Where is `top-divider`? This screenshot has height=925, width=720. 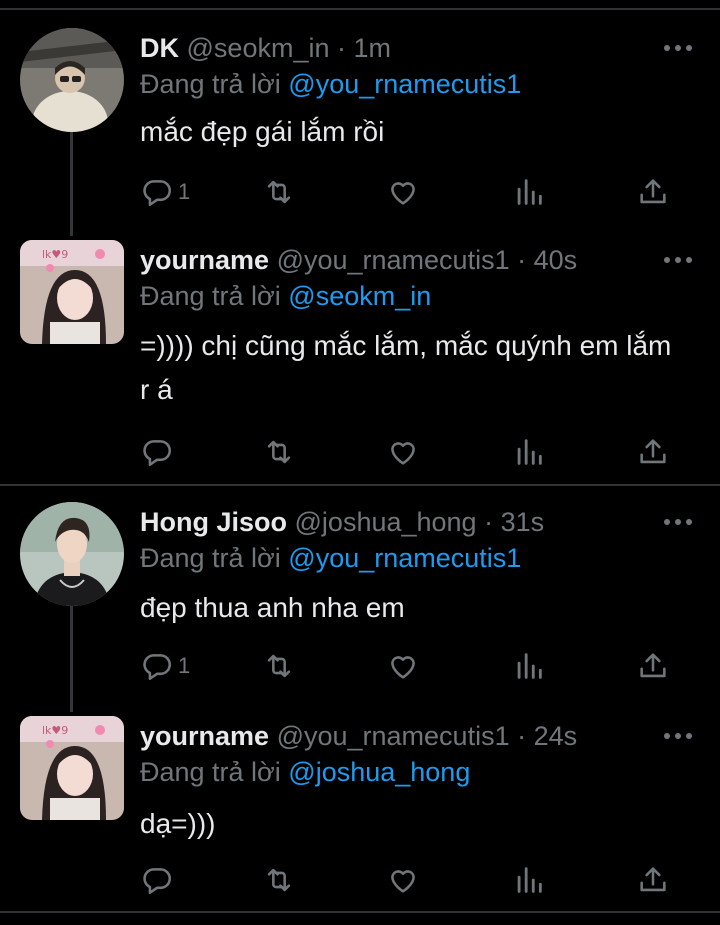
top-divider is located at coordinates (360, 9).